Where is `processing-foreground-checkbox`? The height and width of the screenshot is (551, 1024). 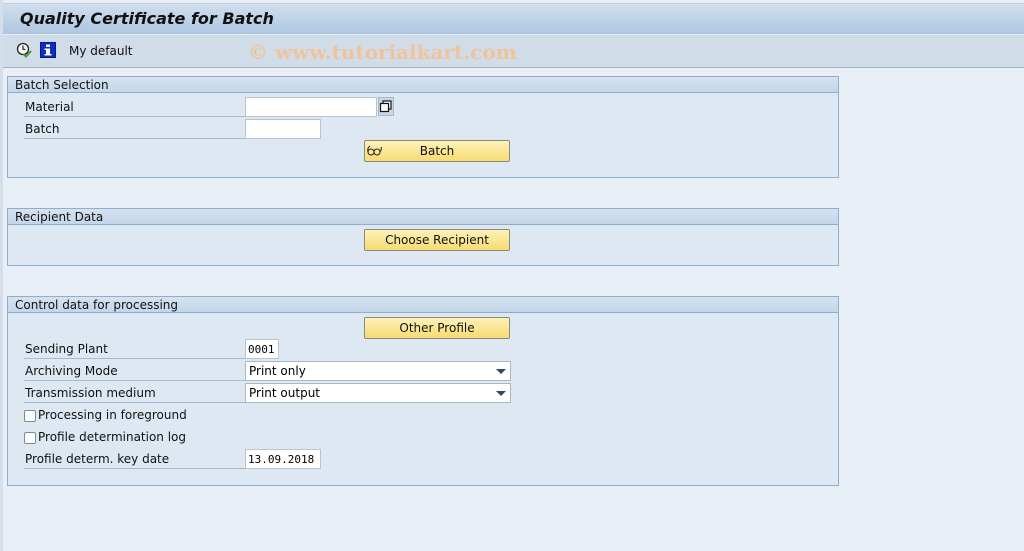
processing-foreground-checkbox is located at coordinates (30, 416).